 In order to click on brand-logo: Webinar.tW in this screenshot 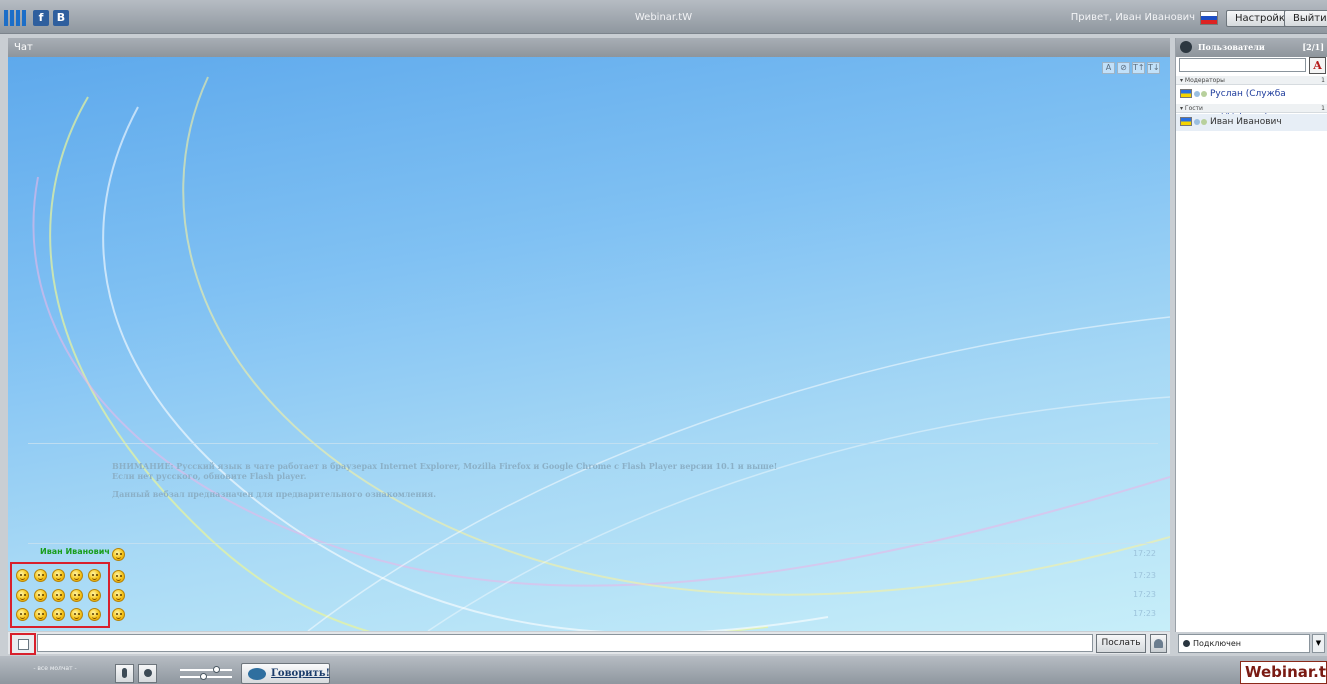, I will do `click(1283, 672)`.